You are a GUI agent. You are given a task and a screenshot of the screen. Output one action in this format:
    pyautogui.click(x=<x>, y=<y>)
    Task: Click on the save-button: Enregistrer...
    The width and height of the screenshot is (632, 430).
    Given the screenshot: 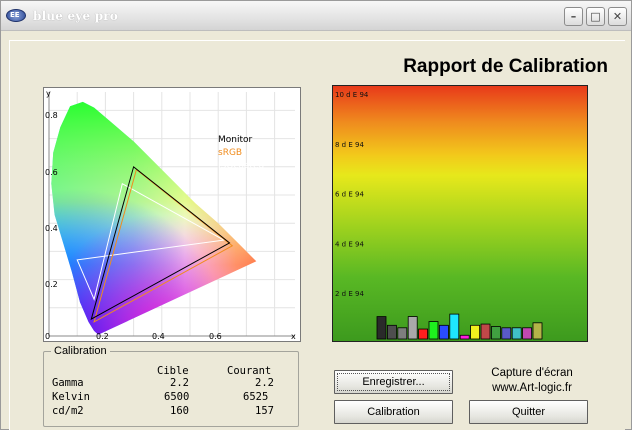 What is the action you would take?
    pyautogui.click(x=393, y=382)
    